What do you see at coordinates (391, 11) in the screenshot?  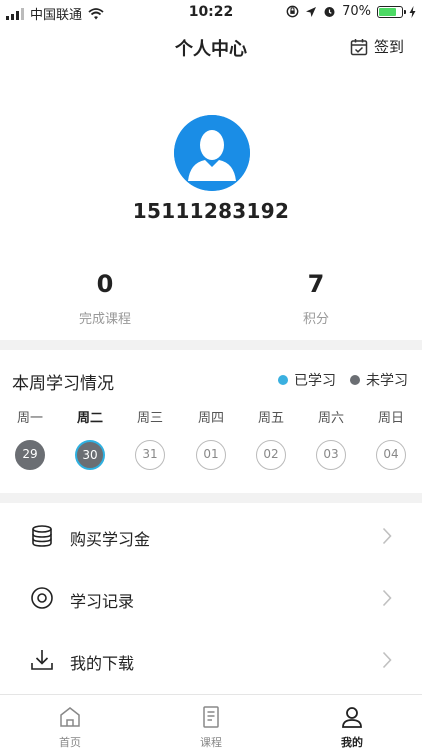 I see `battery-icon` at bounding box center [391, 11].